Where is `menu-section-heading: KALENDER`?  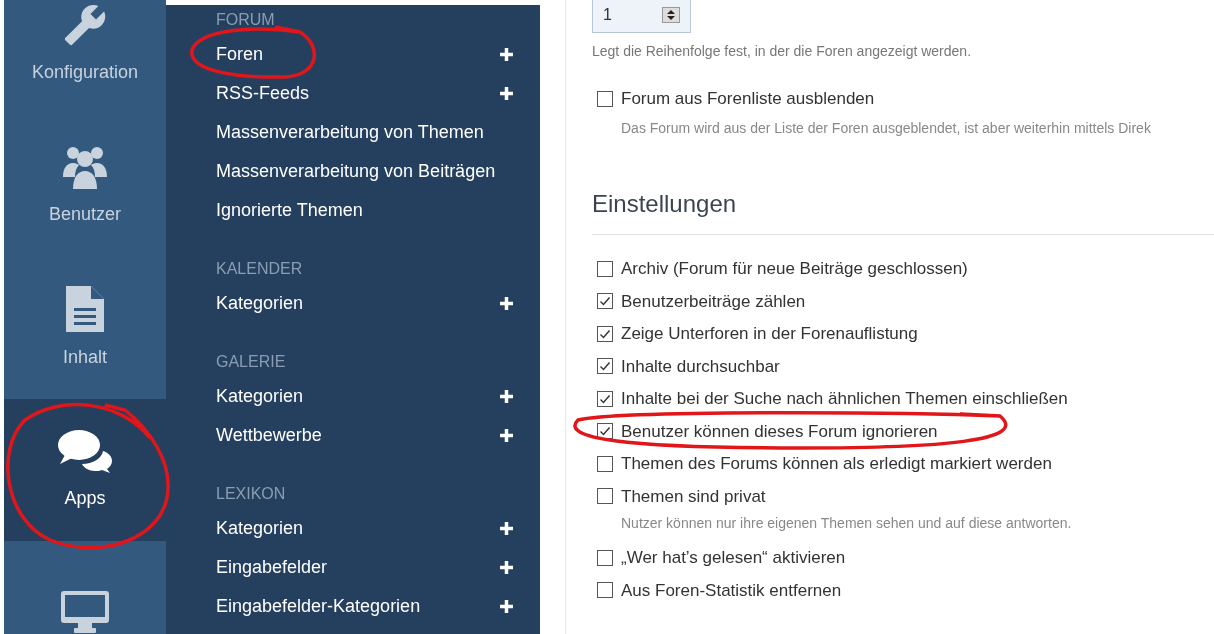 menu-section-heading: KALENDER is located at coordinates (260, 269).